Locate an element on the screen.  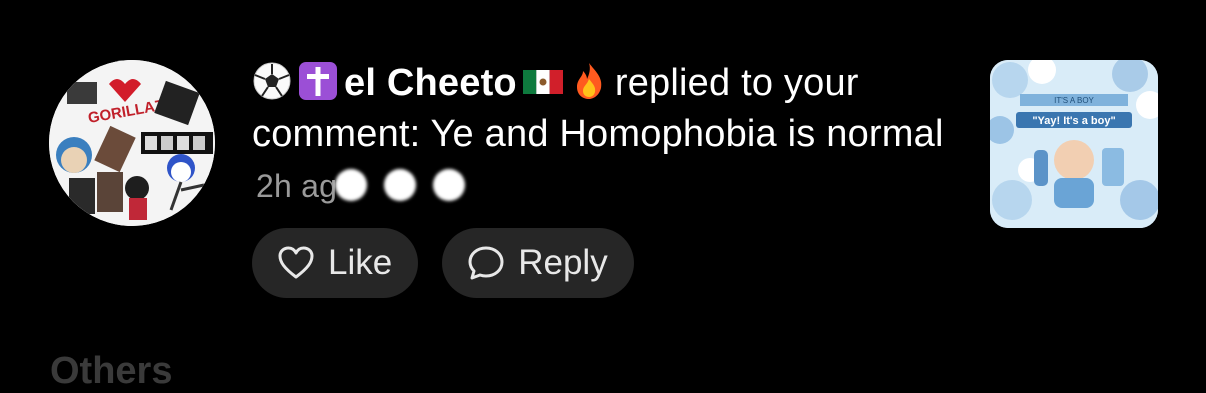
avatar-collage-image: GORILLAZ is located at coordinates (132, 143).